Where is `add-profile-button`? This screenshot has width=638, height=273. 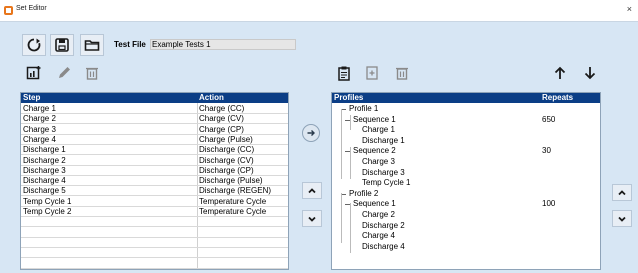
add-profile-button is located at coordinates (372, 73).